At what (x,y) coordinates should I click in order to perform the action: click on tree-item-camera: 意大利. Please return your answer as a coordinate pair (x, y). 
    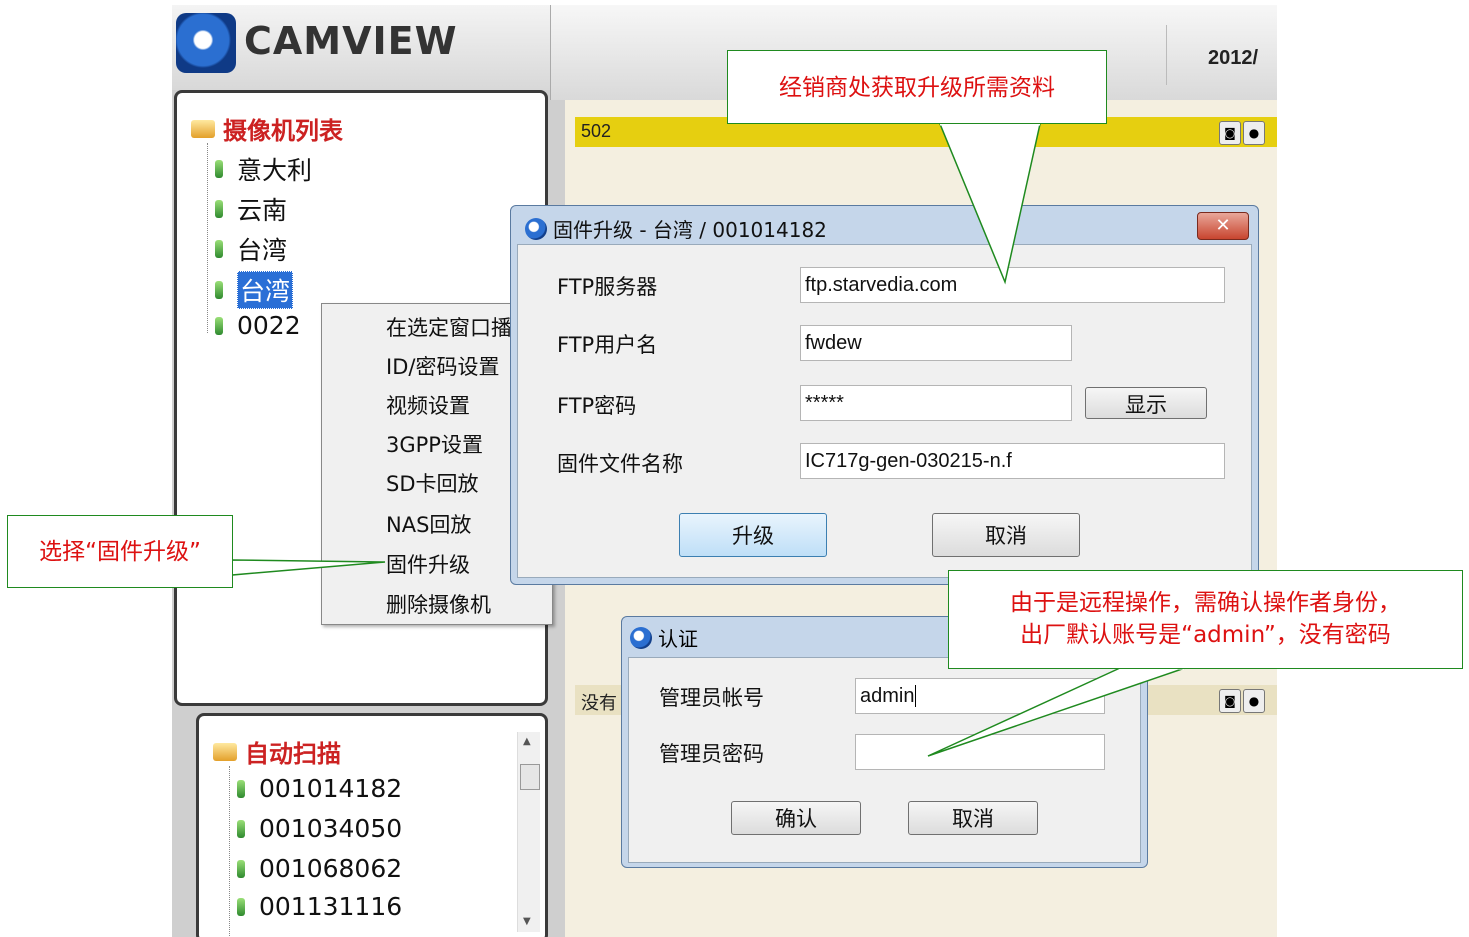
    Looking at the image, I should click on (263, 169).